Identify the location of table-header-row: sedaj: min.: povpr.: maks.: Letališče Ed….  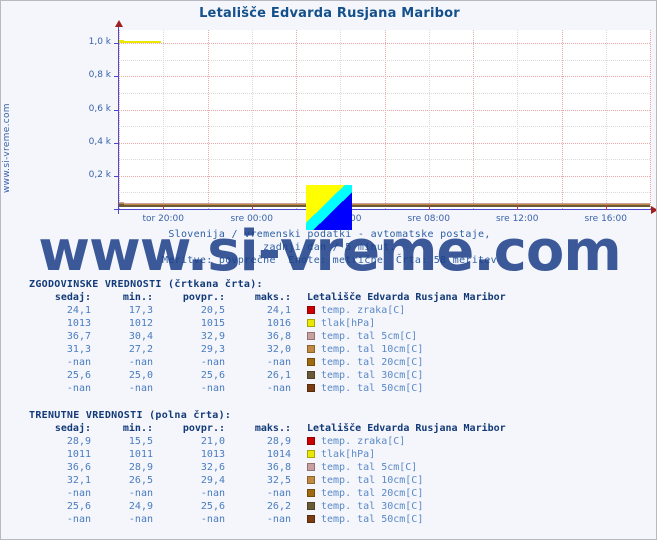
(267, 429).